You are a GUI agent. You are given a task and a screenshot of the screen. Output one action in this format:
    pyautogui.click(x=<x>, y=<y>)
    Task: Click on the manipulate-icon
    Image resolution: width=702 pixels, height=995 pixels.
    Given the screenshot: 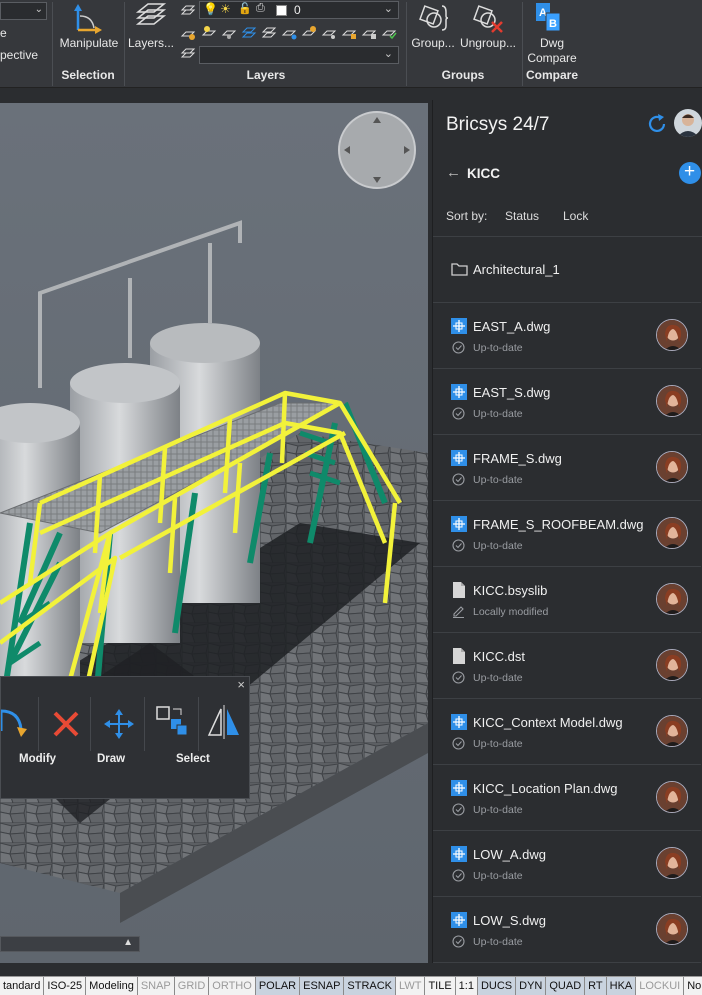 What is the action you would take?
    pyautogui.click(x=88, y=19)
    